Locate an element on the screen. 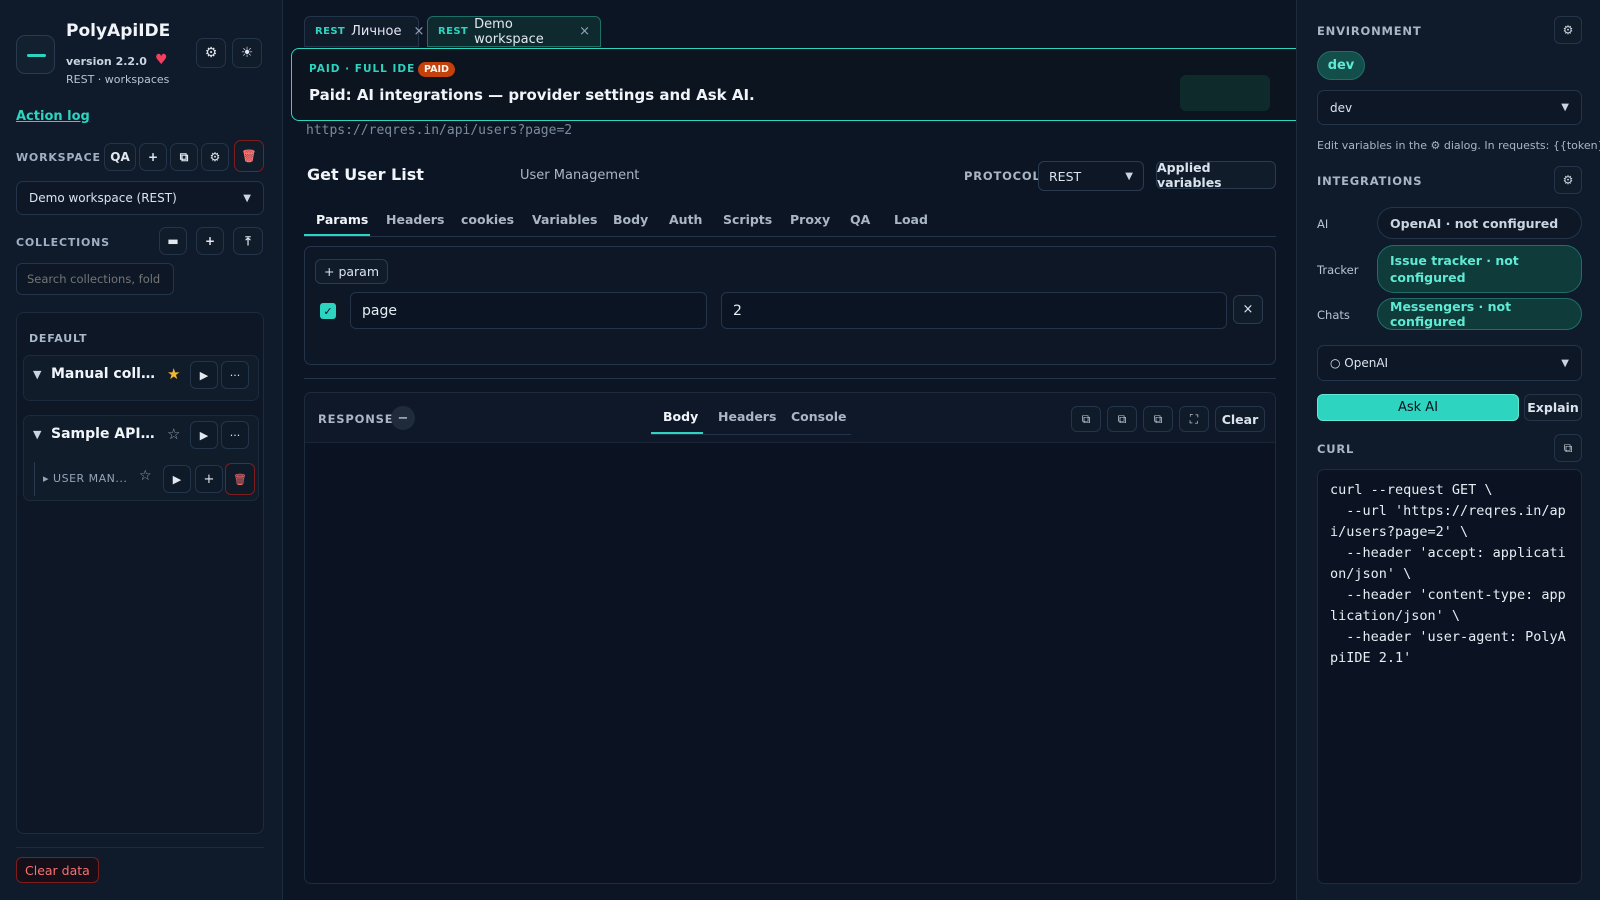  tab-qa: QA is located at coordinates (860, 219).